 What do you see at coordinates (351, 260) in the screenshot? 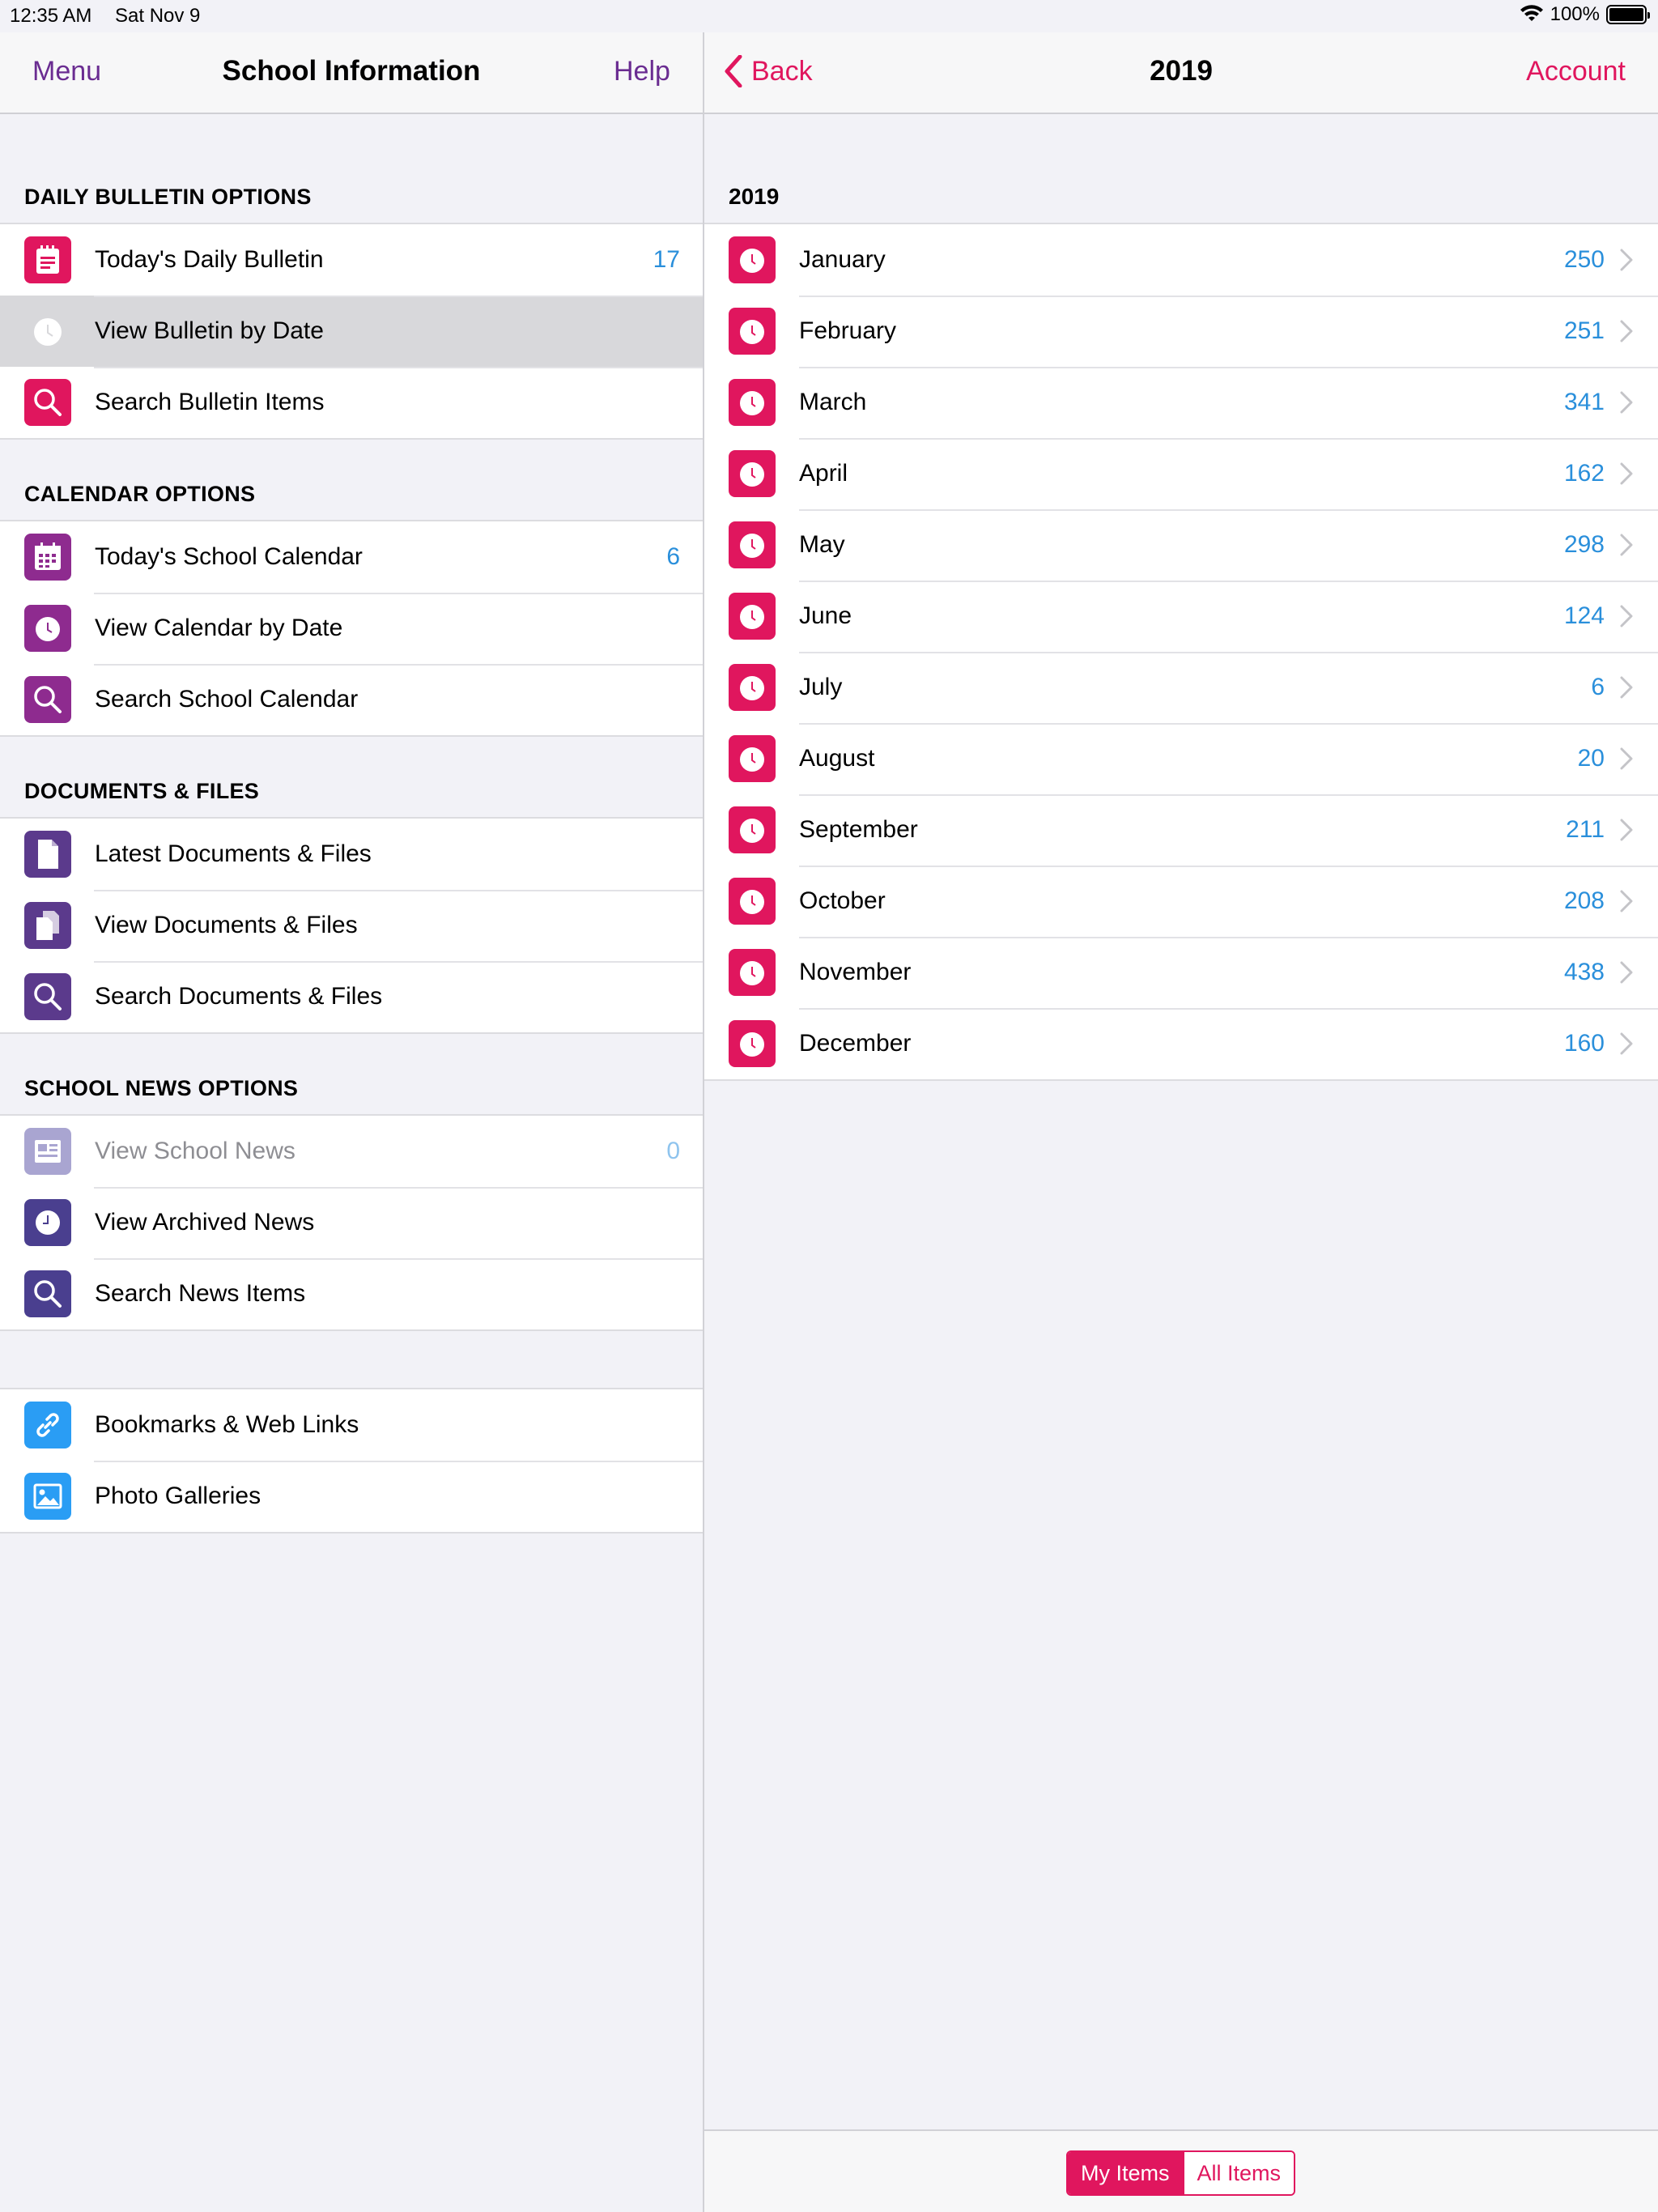
I see `todays-daily-bulletin-row: Today's Daily Bulletin 17` at bounding box center [351, 260].